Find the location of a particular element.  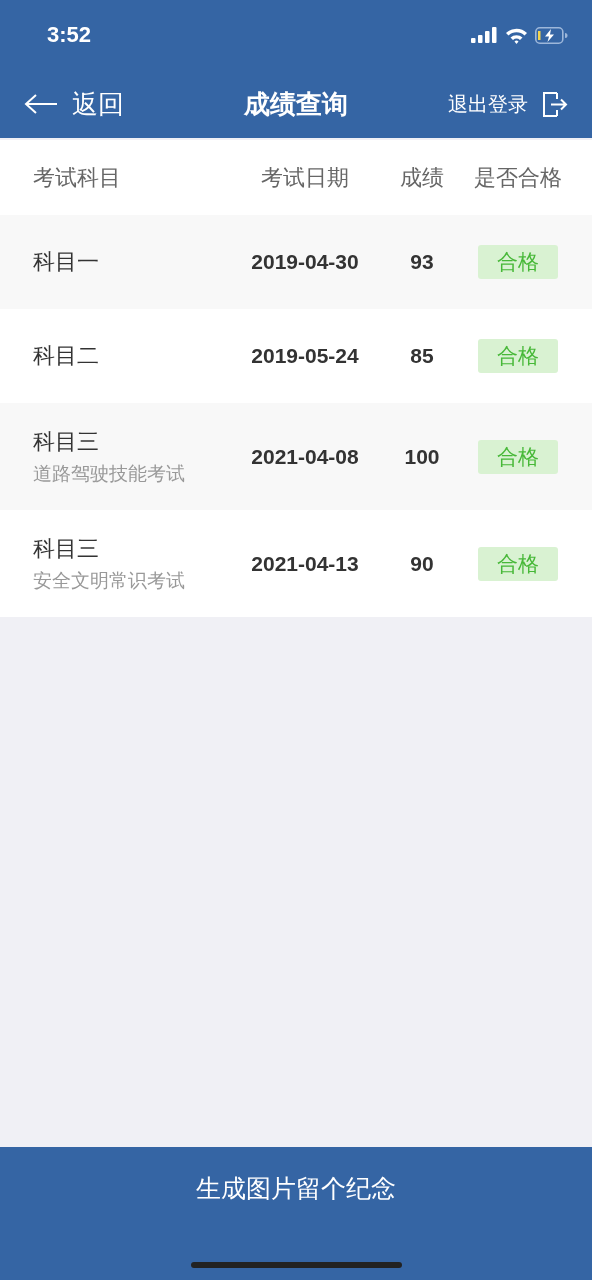

subject-name: 科目一 is located at coordinates (66, 262).